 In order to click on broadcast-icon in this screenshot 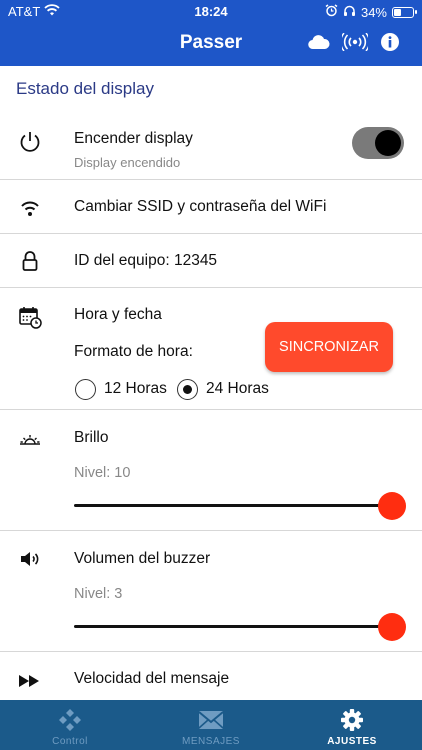, I will do `click(355, 44)`.